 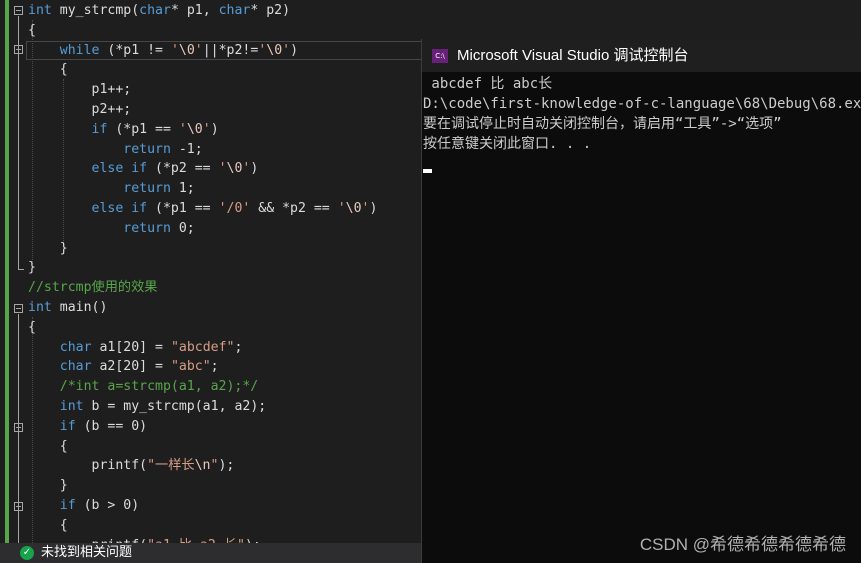 What do you see at coordinates (202, 347) in the screenshot?
I see `code-token: "abcdef"` at bounding box center [202, 347].